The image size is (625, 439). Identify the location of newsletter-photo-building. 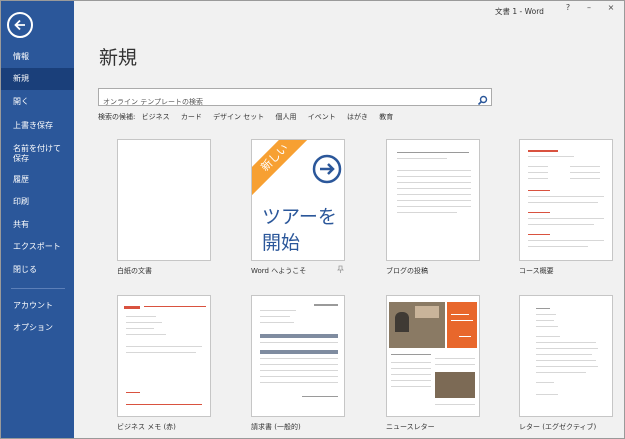
(427, 312).